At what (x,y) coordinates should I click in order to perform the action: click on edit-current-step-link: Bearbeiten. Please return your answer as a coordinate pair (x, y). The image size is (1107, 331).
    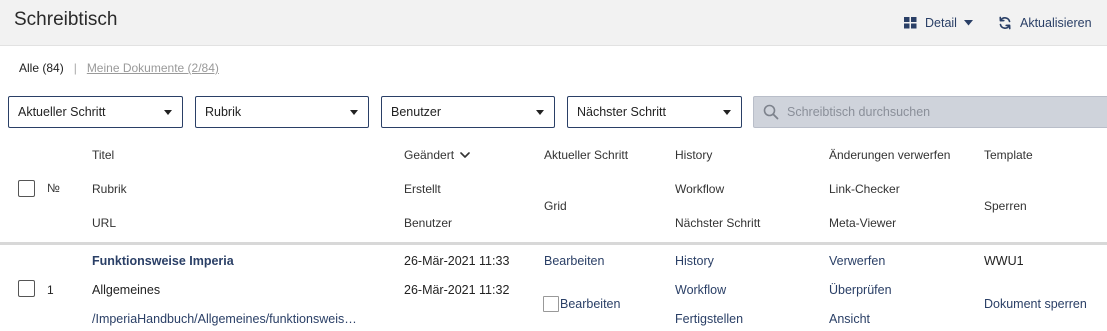
    Looking at the image, I should click on (574, 261).